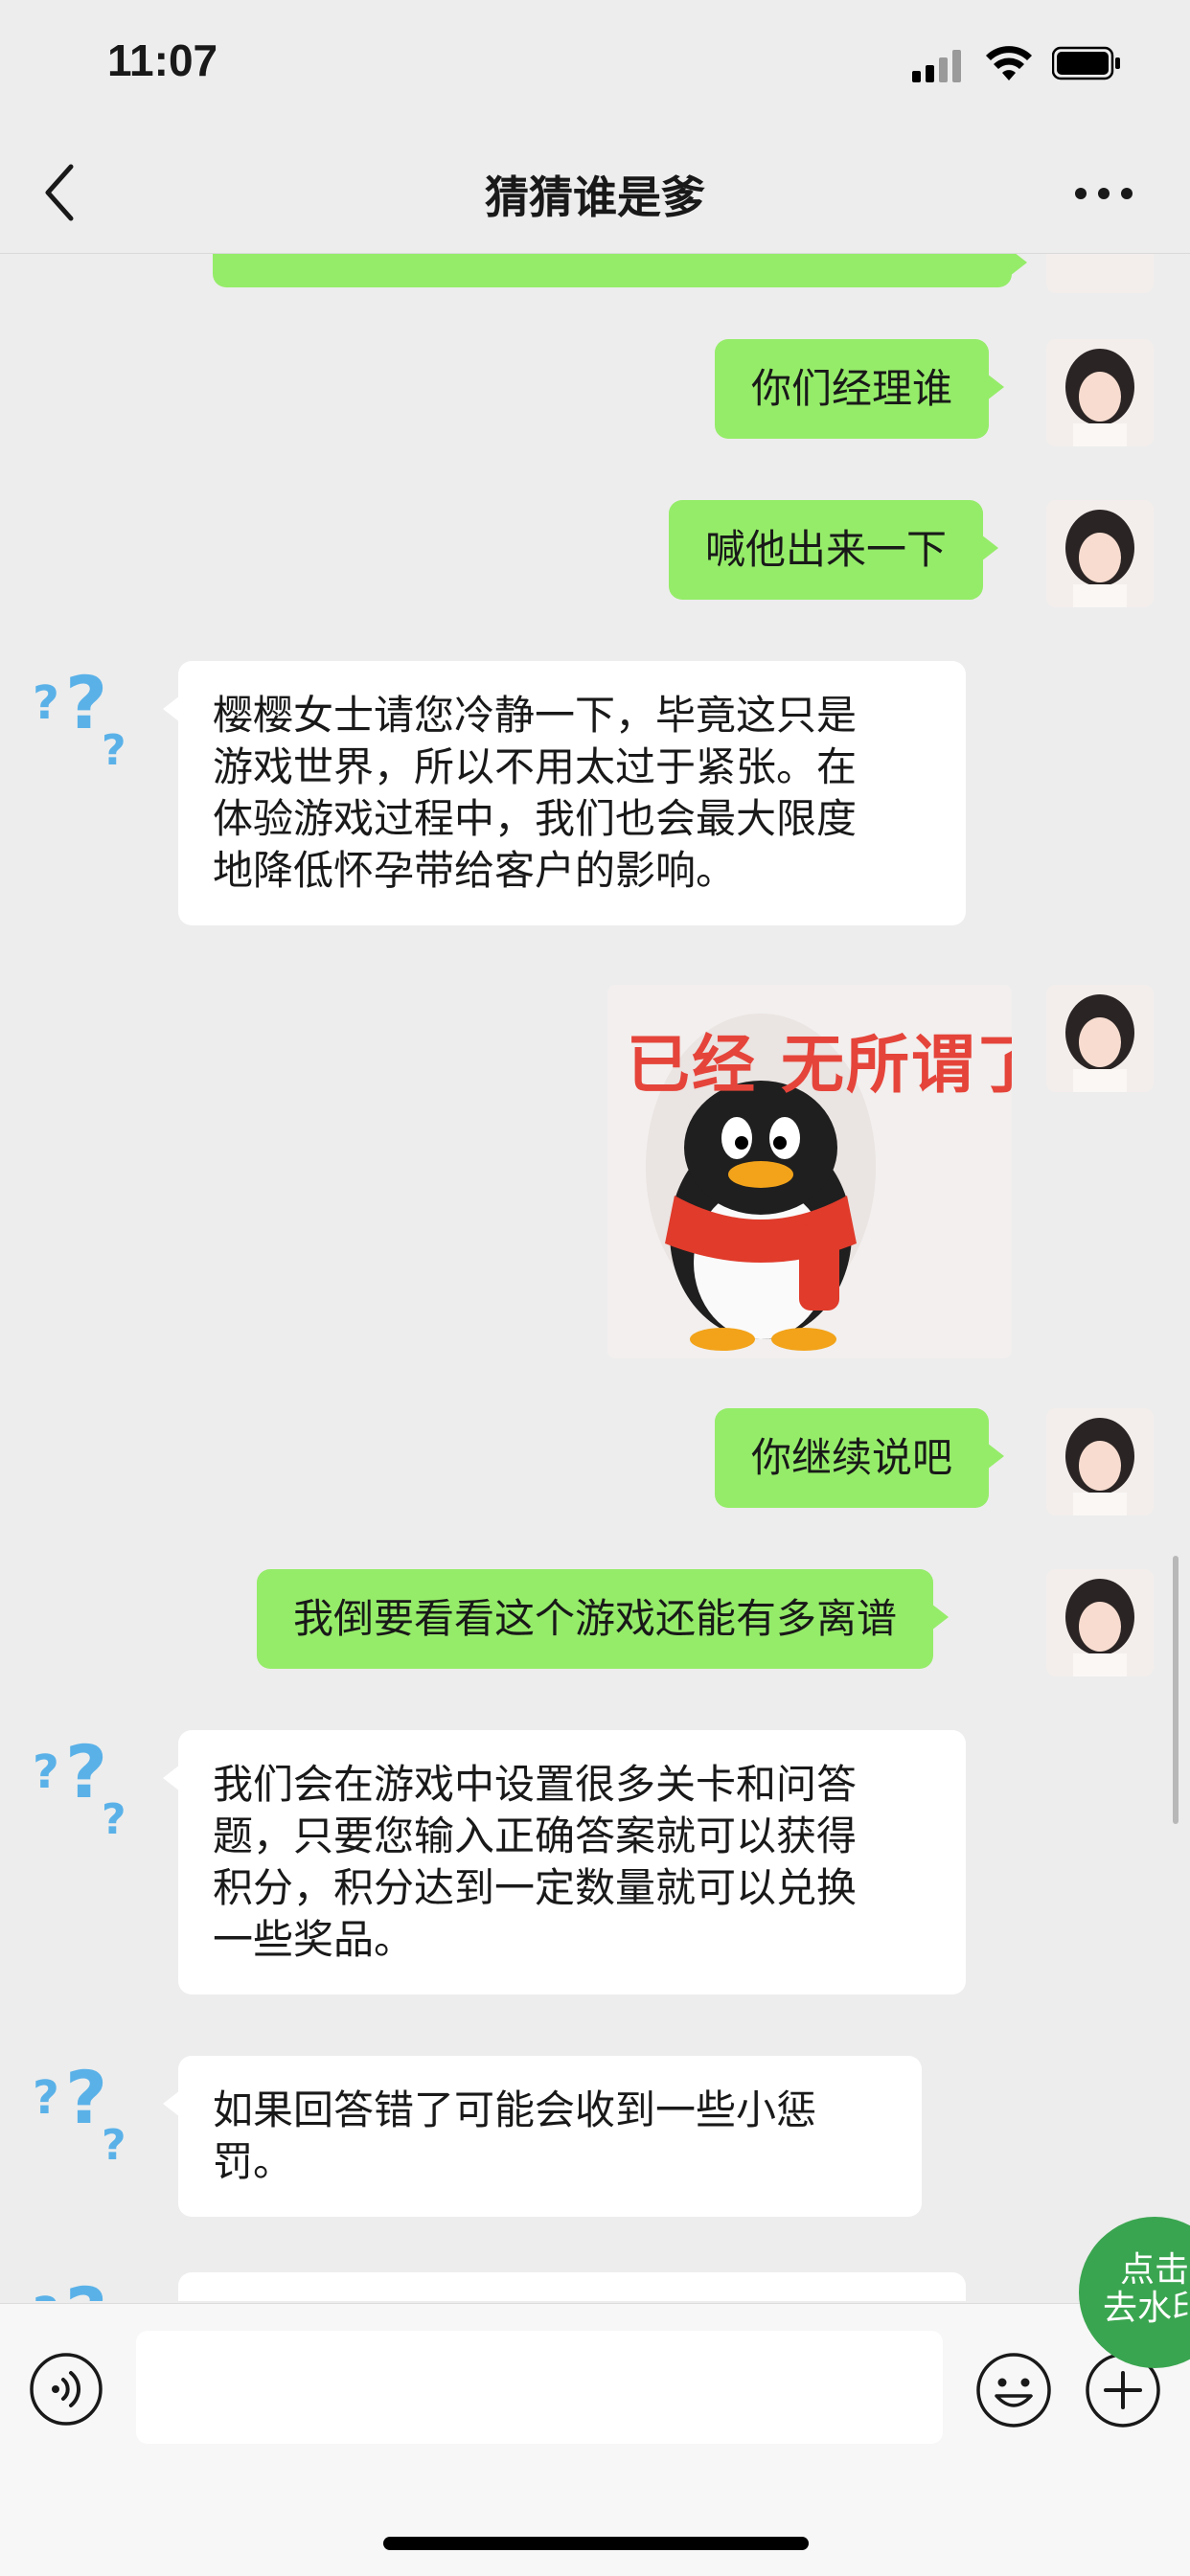 Image resolution: width=1190 pixels, height=2576 pixels. Describe the element at coordinates (820, 1065) in the screenshot. I see `sticker-caption: 已经 无所谓了` at that location.